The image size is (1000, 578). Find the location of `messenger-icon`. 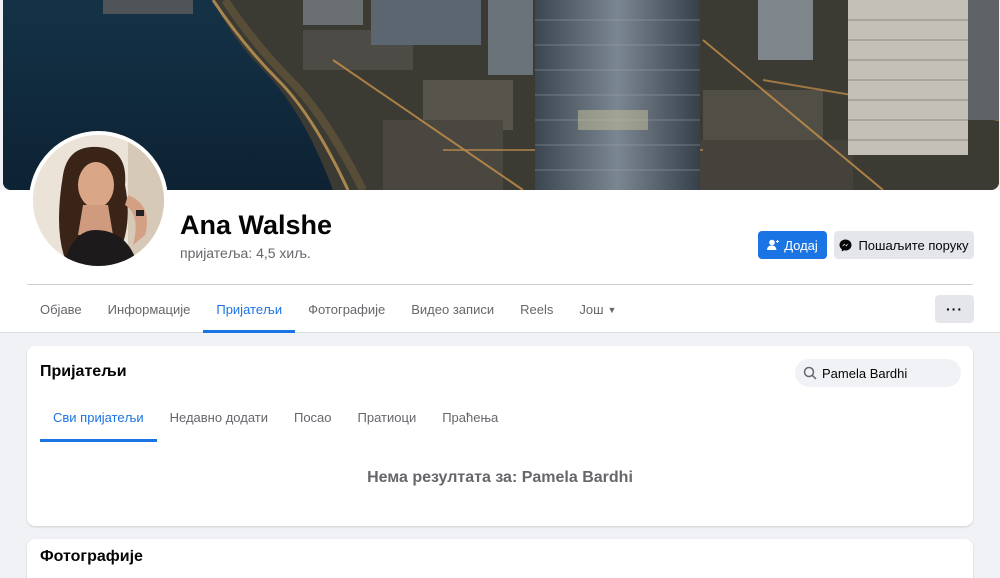

messenger-icon is located at coordinates (845, 245).